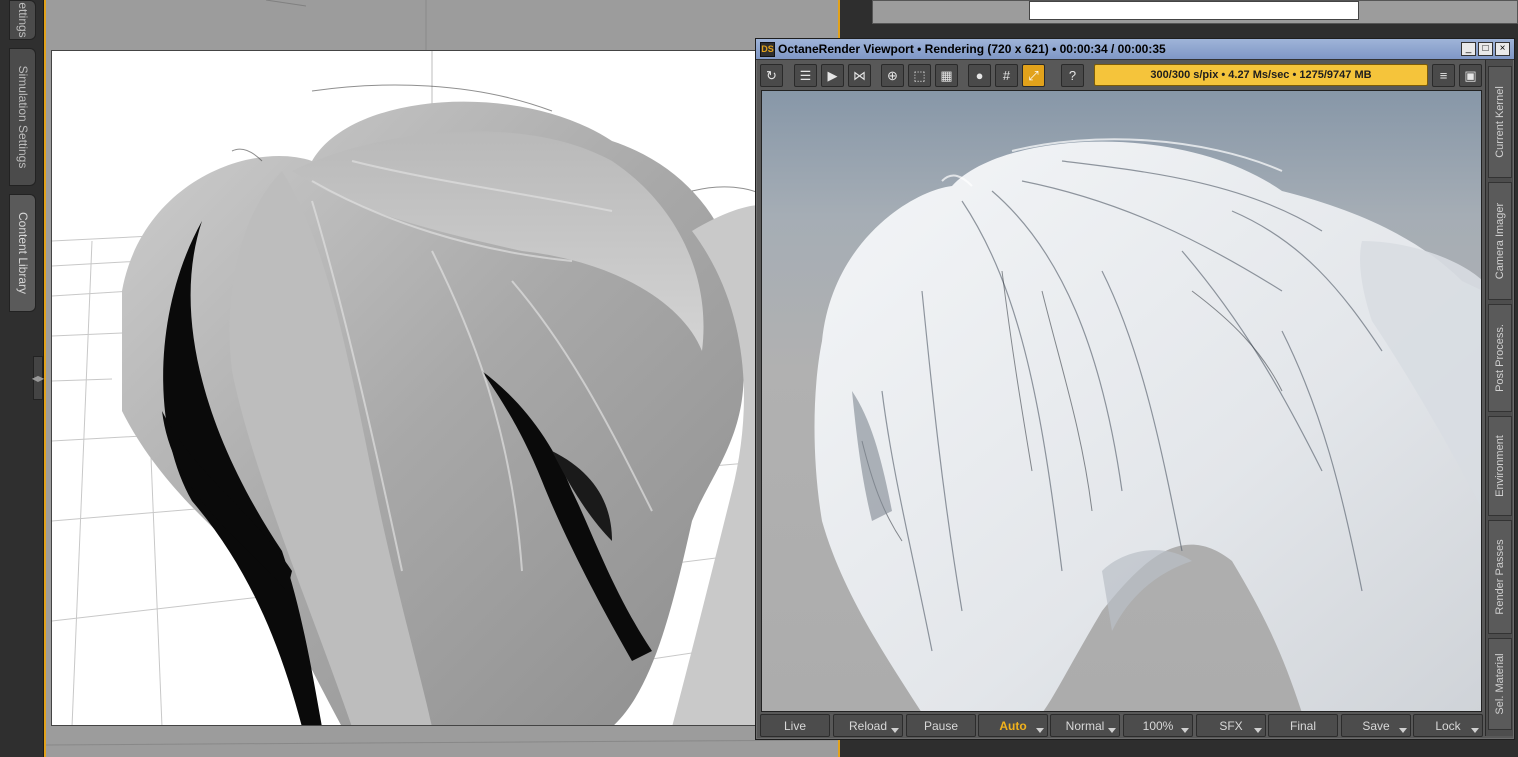 The height and width of the screenshot is (757, 1518). I want to click on tab-environment: Environment, so click(1500, 466).